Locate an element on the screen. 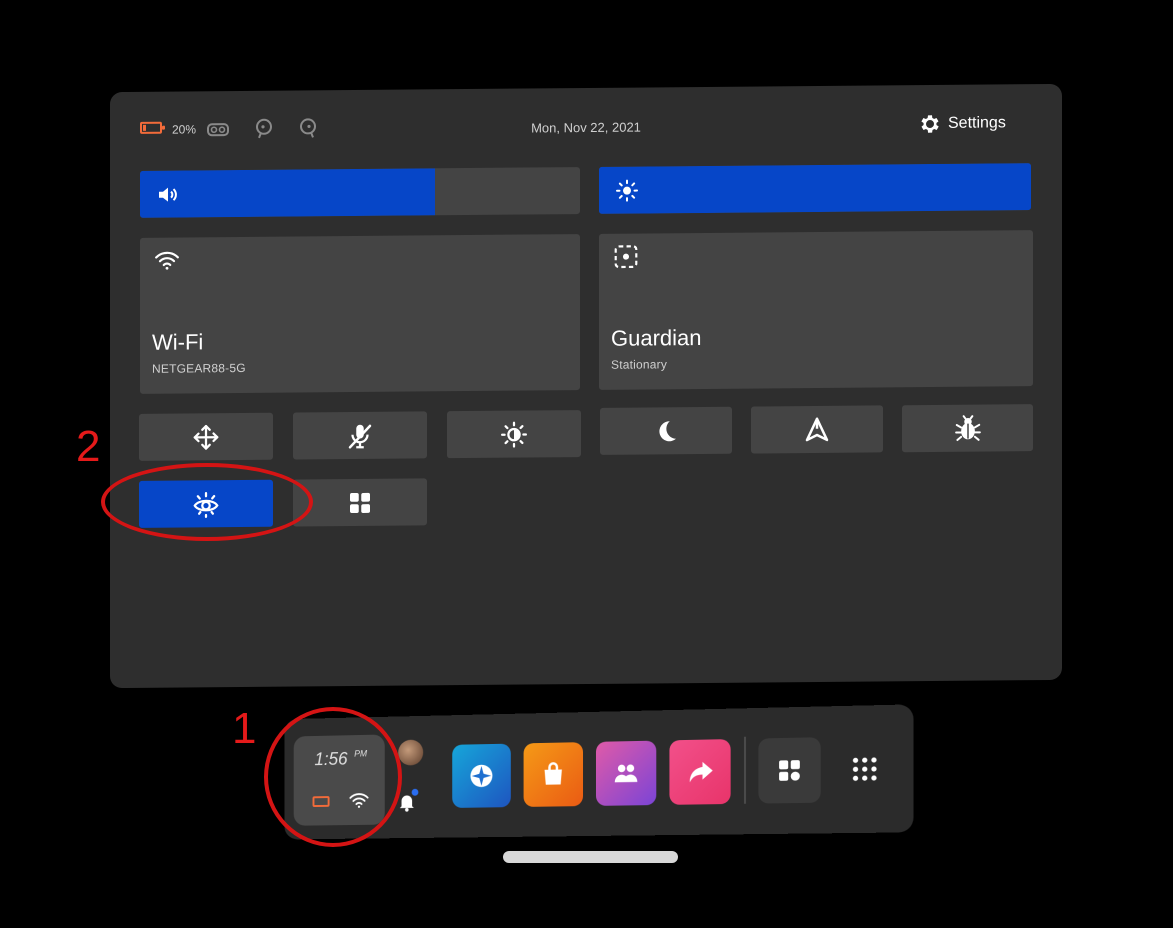 This screenshot has width=1173, height=928. share-app-button is located at coordinates (700, 772).